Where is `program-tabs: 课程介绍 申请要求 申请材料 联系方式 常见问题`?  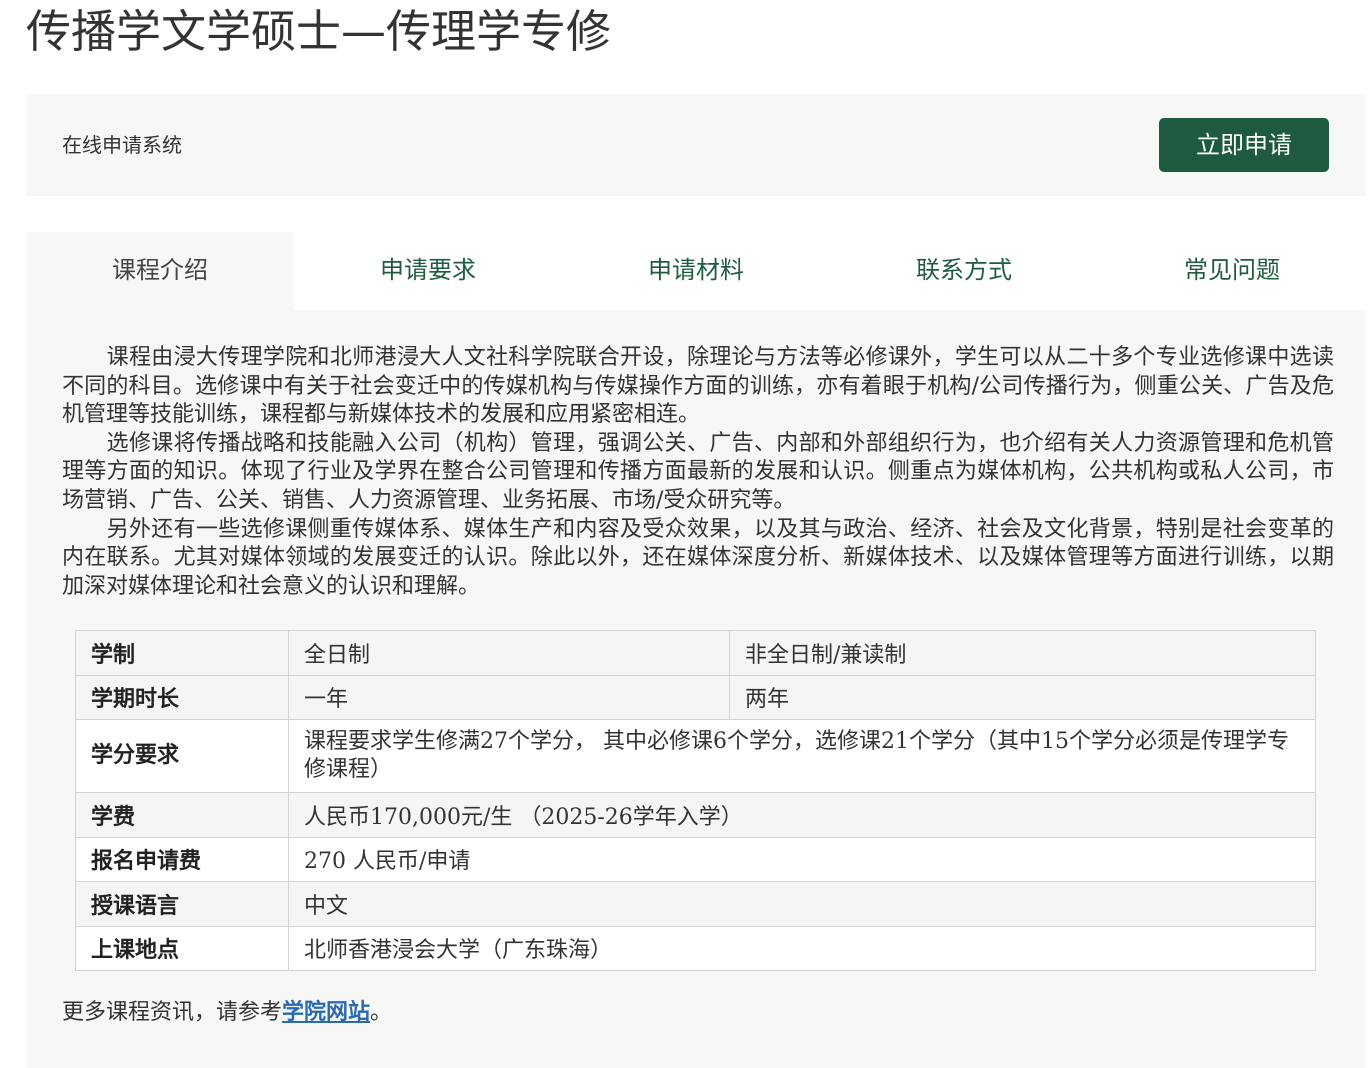 program-tabs: 课程介绍 申请要求 申请材料 联系方式 常见问题 is located at coordinates (696, 271).